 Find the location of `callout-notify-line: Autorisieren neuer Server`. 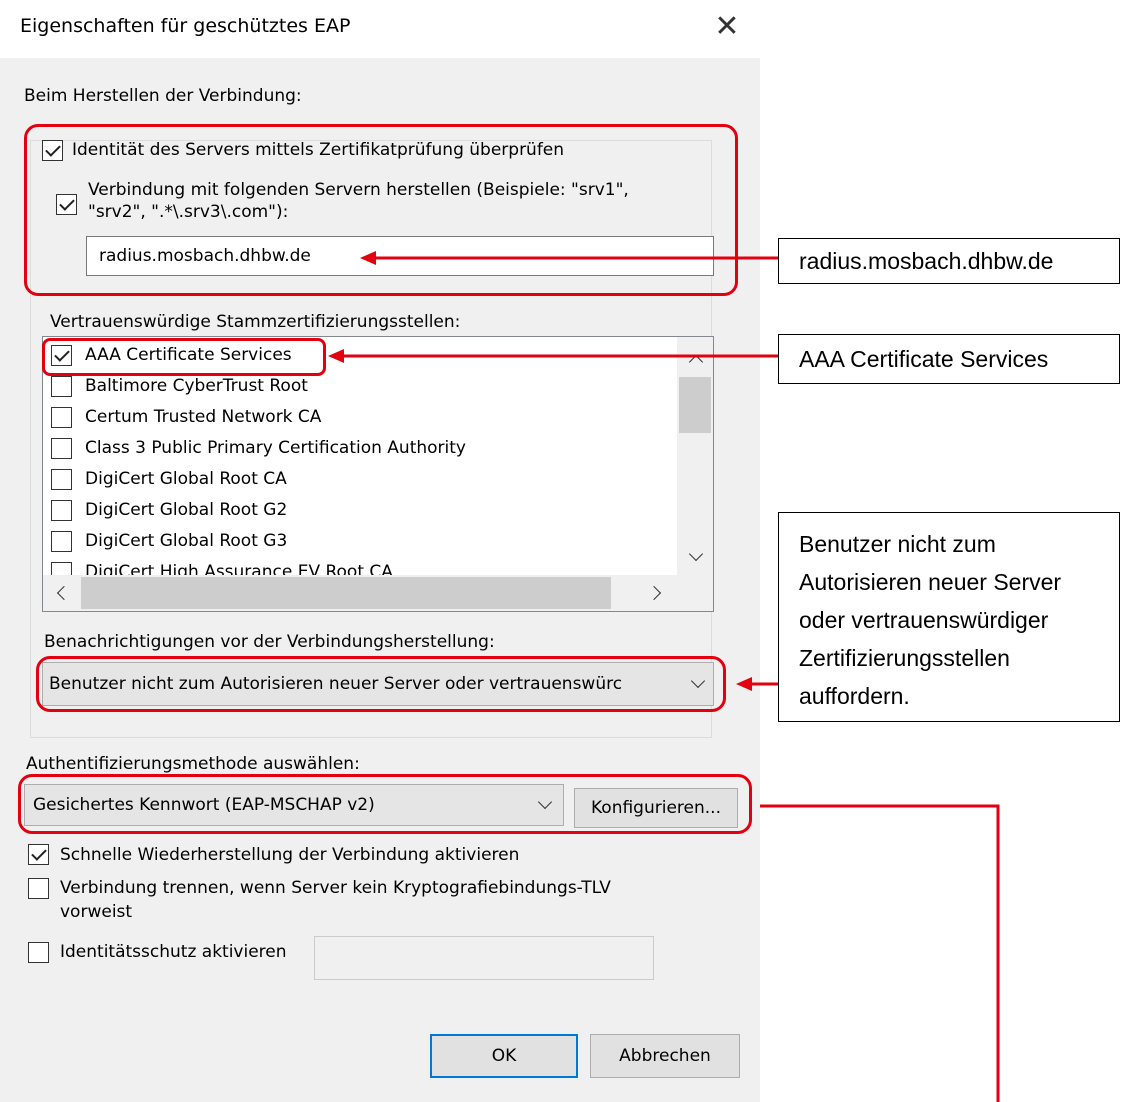

callout-notify-line: Autorisieren neuer Server is located at coordinates (930, 582).